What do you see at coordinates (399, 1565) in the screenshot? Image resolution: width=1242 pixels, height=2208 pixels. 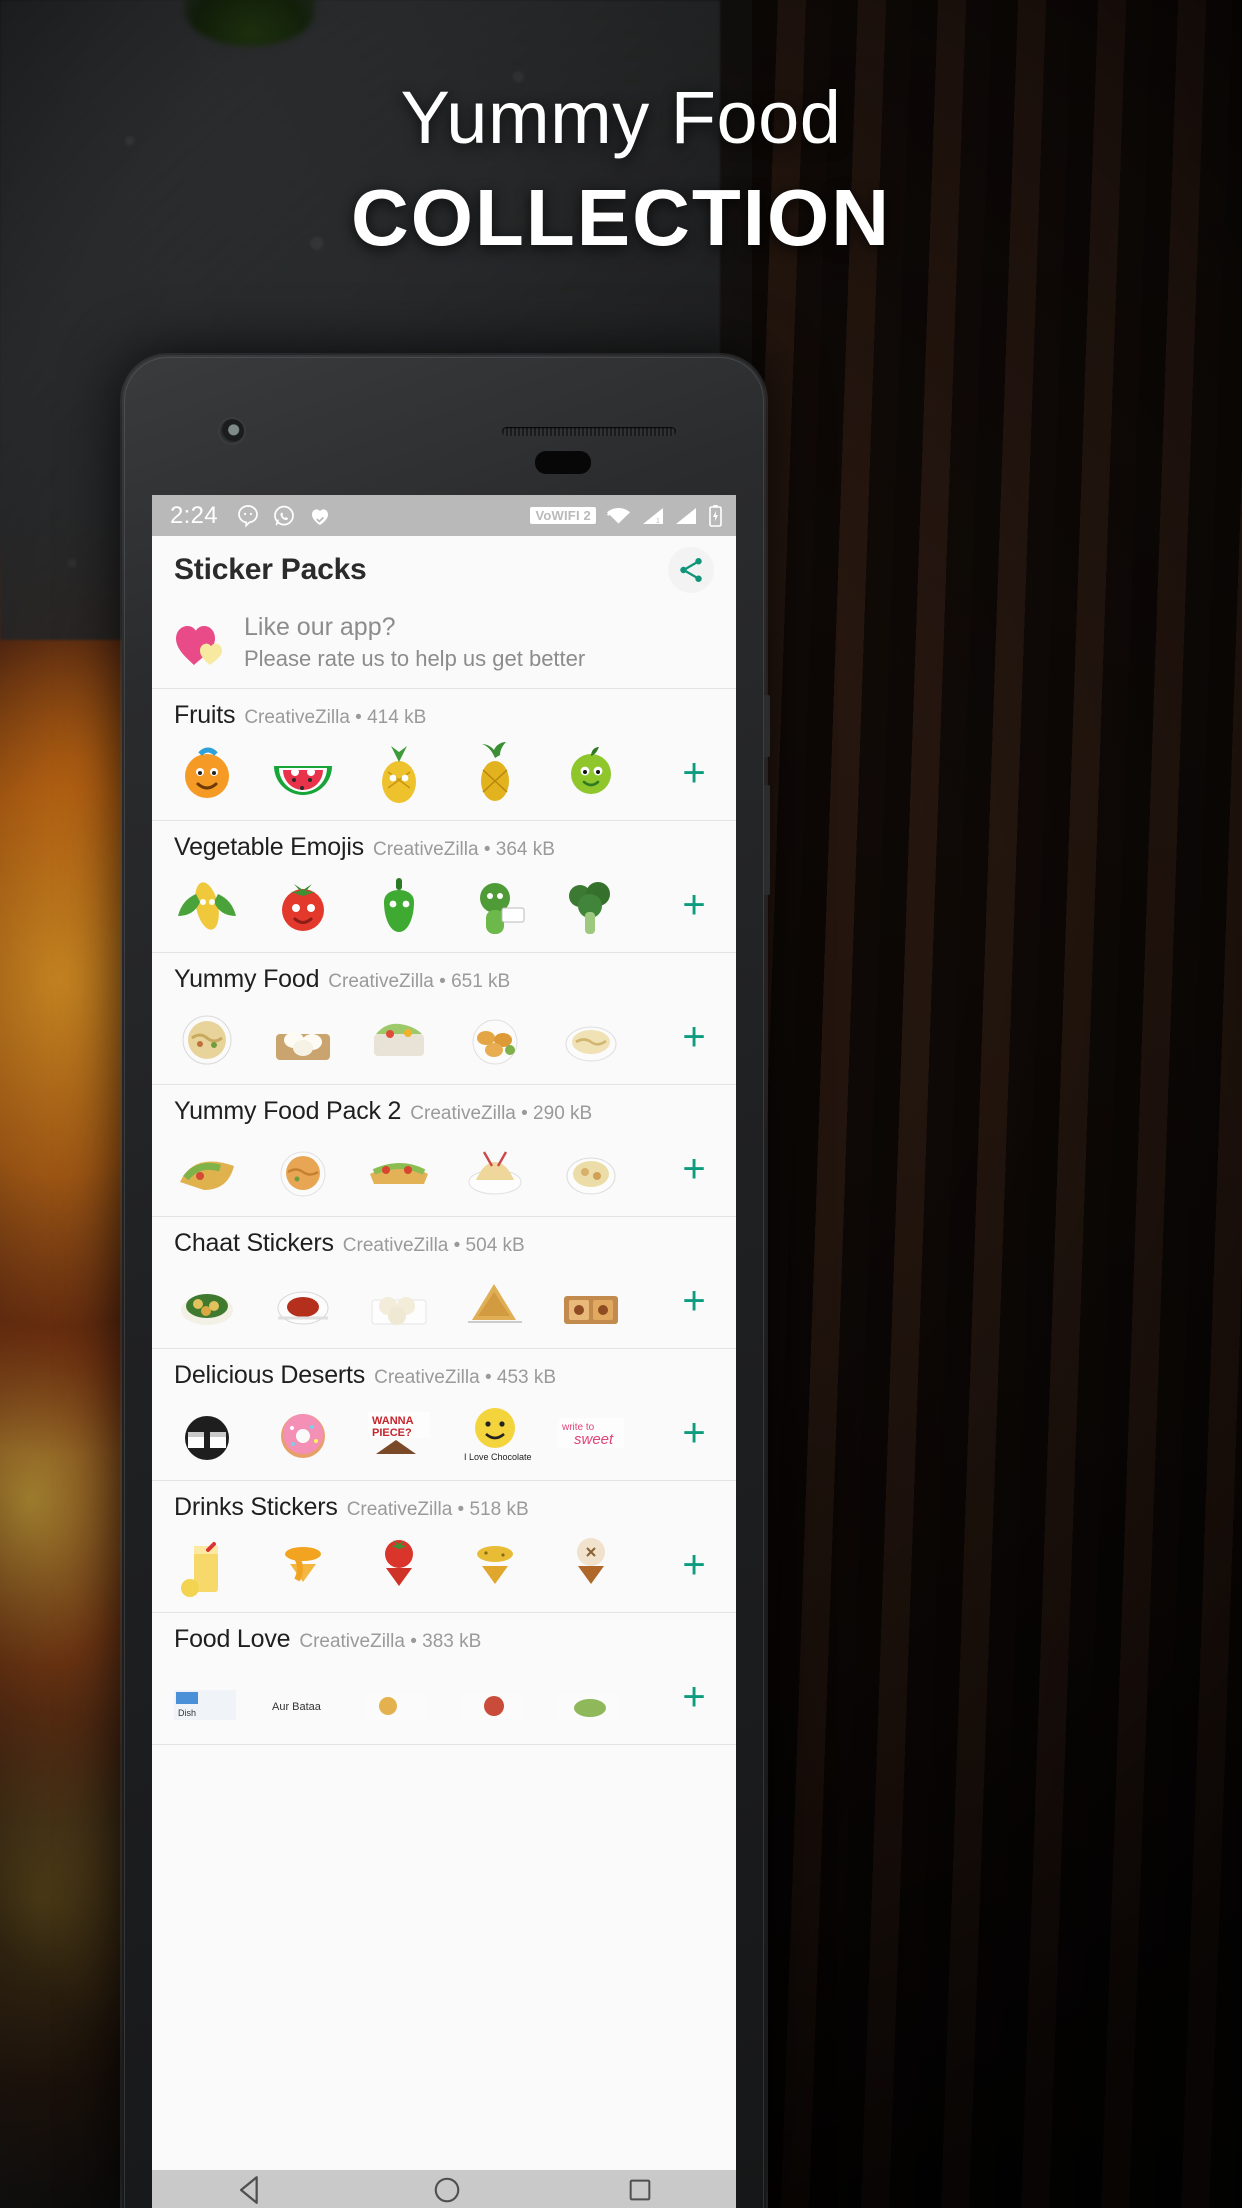 I see `tomato-juice-sticker` at bounding box center [399, 1565].